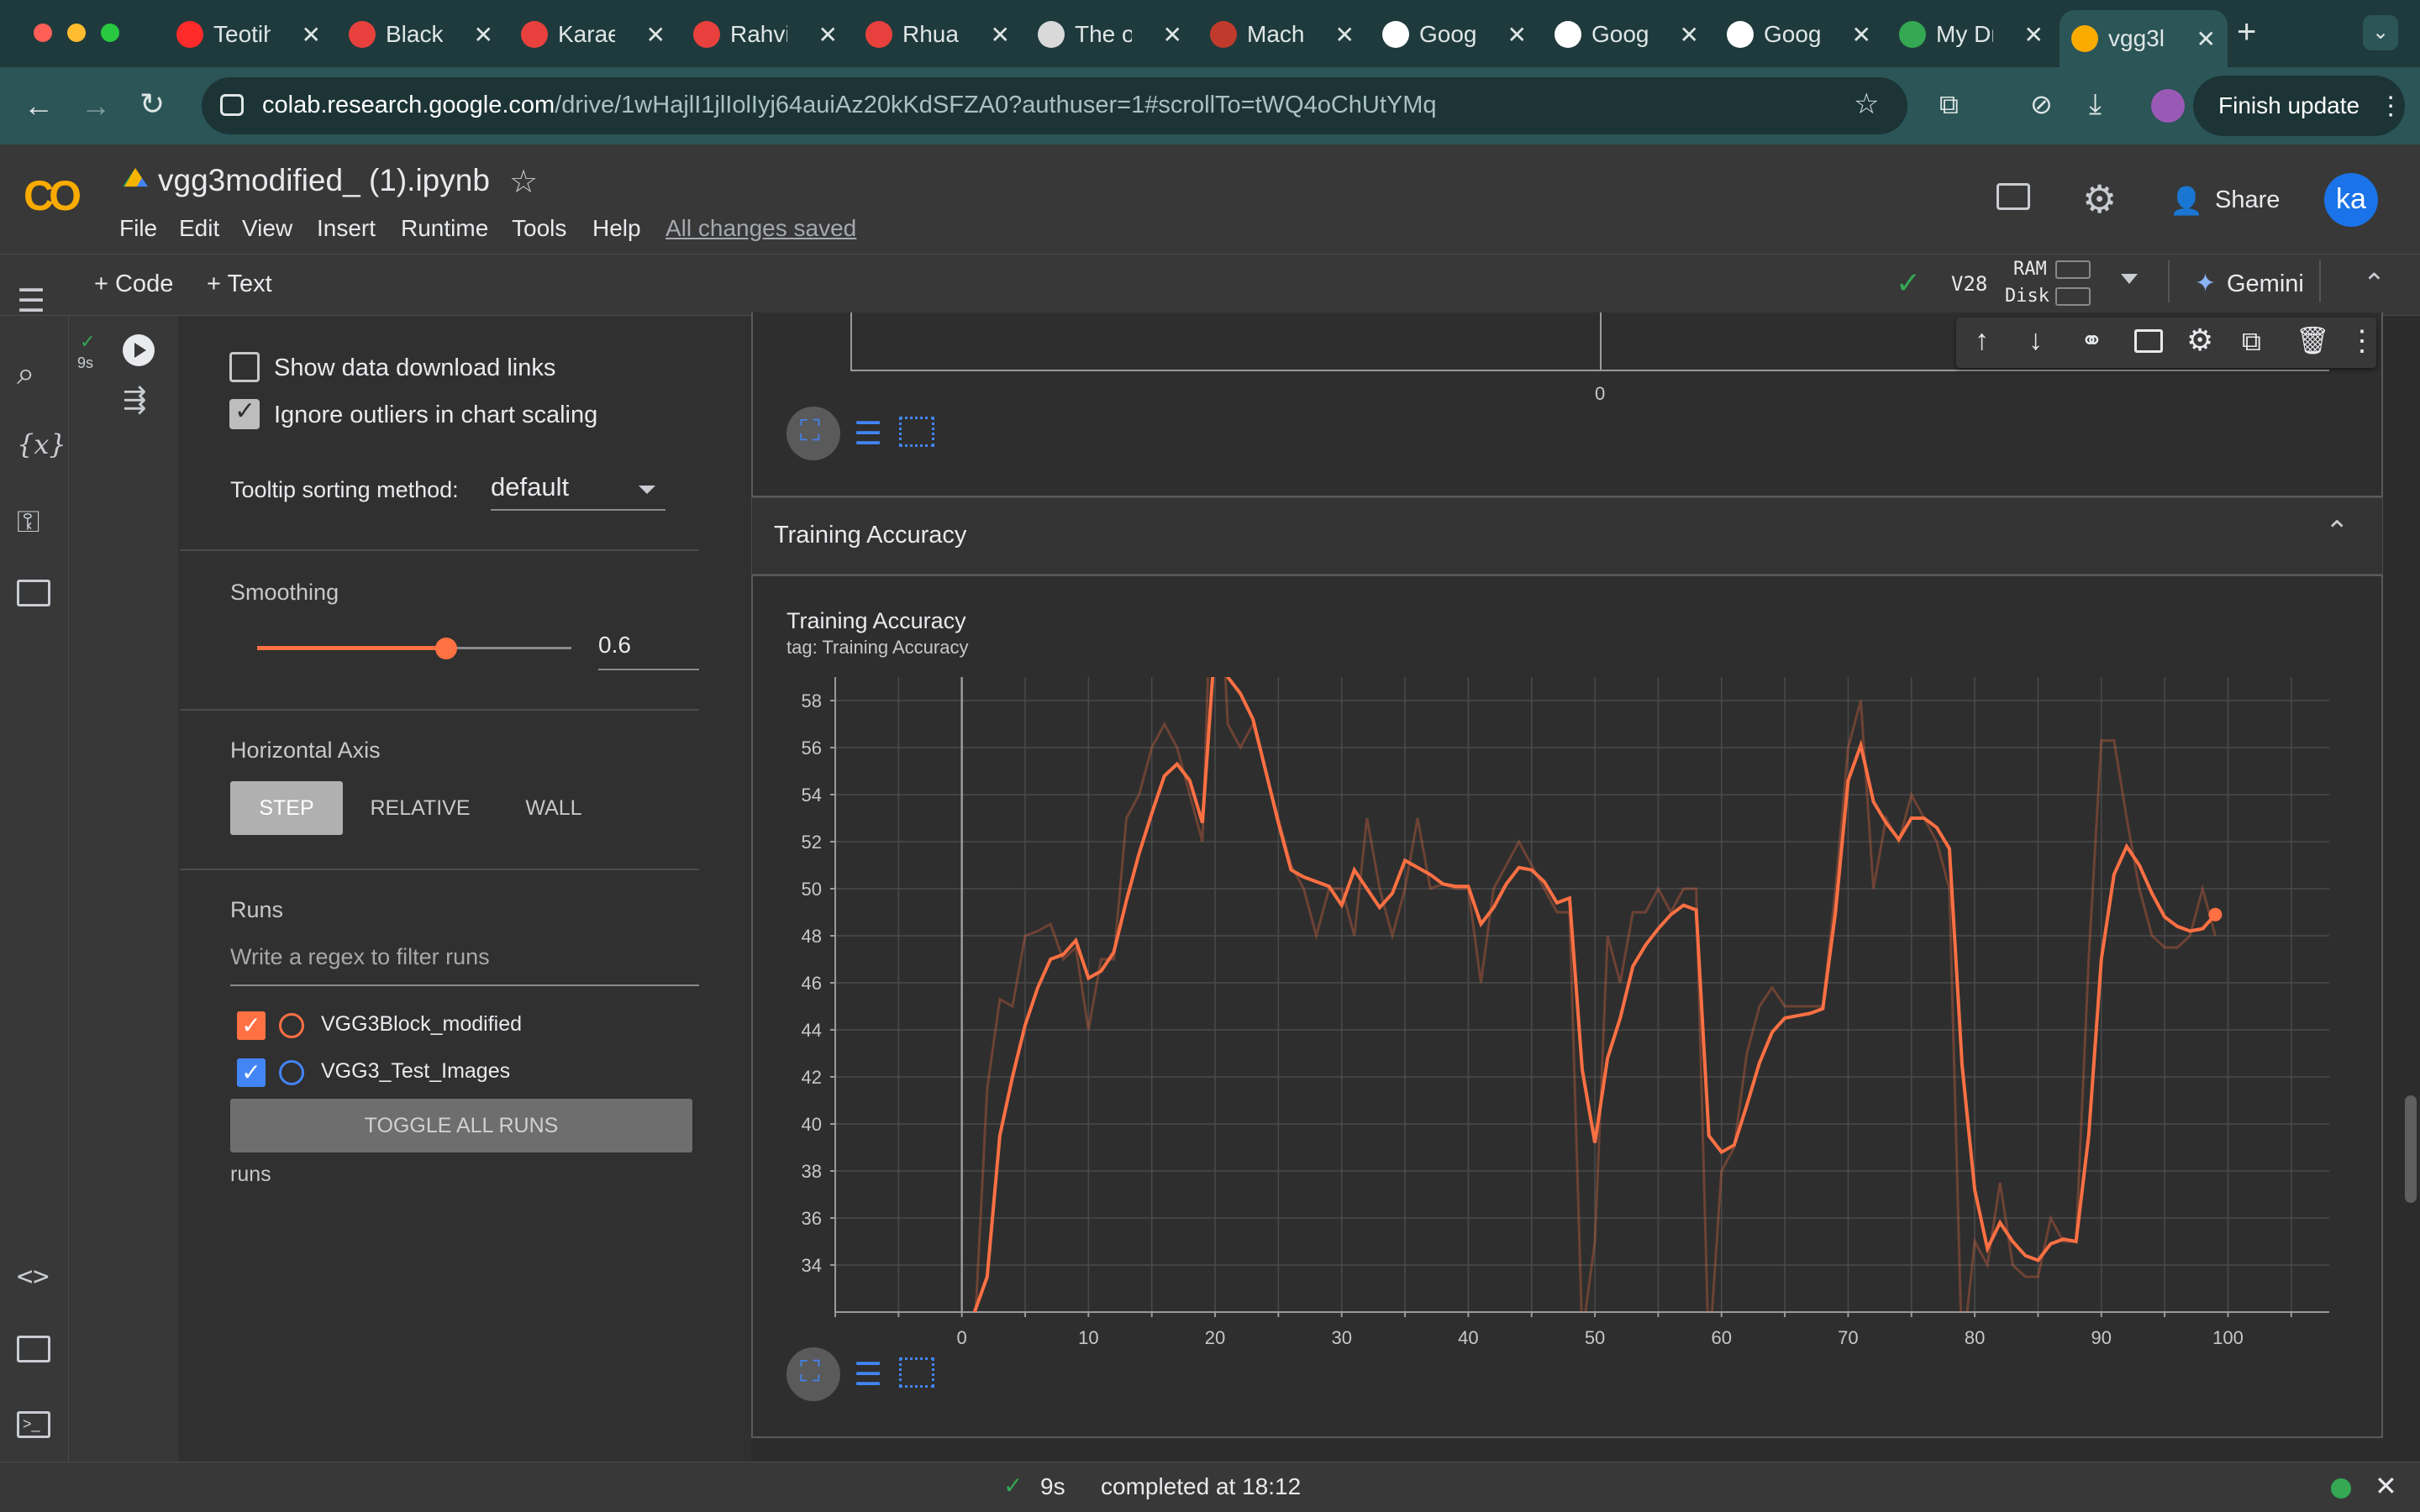  Describe the element at coordinates (2351, 200) in the screenshot. I see `avatar: ka` at that location.